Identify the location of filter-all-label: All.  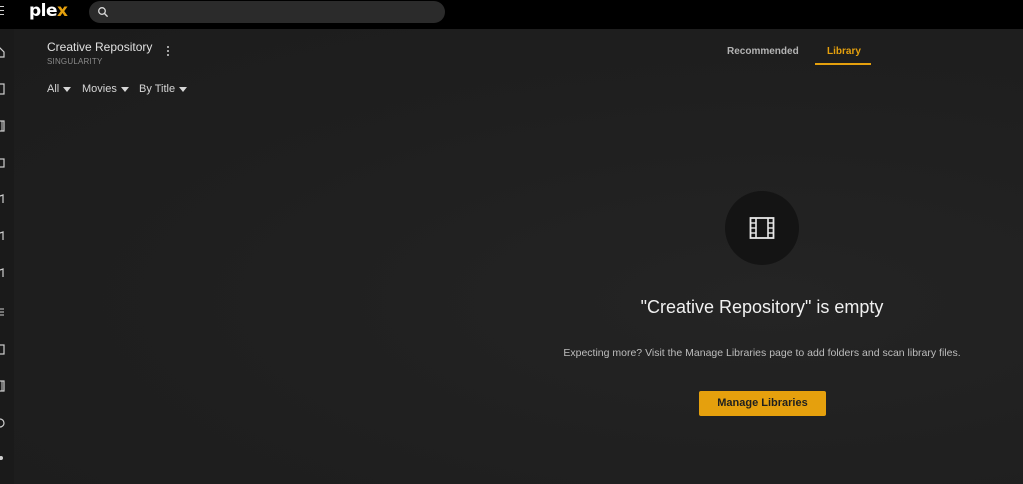
(53, 89).